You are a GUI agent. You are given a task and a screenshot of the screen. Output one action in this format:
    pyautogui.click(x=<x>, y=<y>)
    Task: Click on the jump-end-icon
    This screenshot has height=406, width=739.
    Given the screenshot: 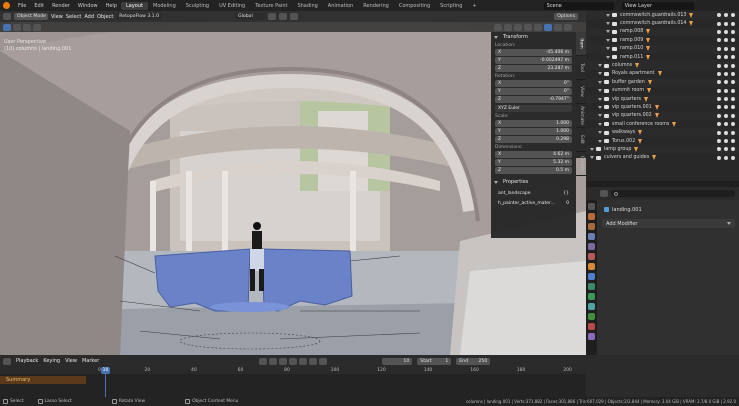 What is the action you would take?
    pyautogui.click(x=323, y=361)
    